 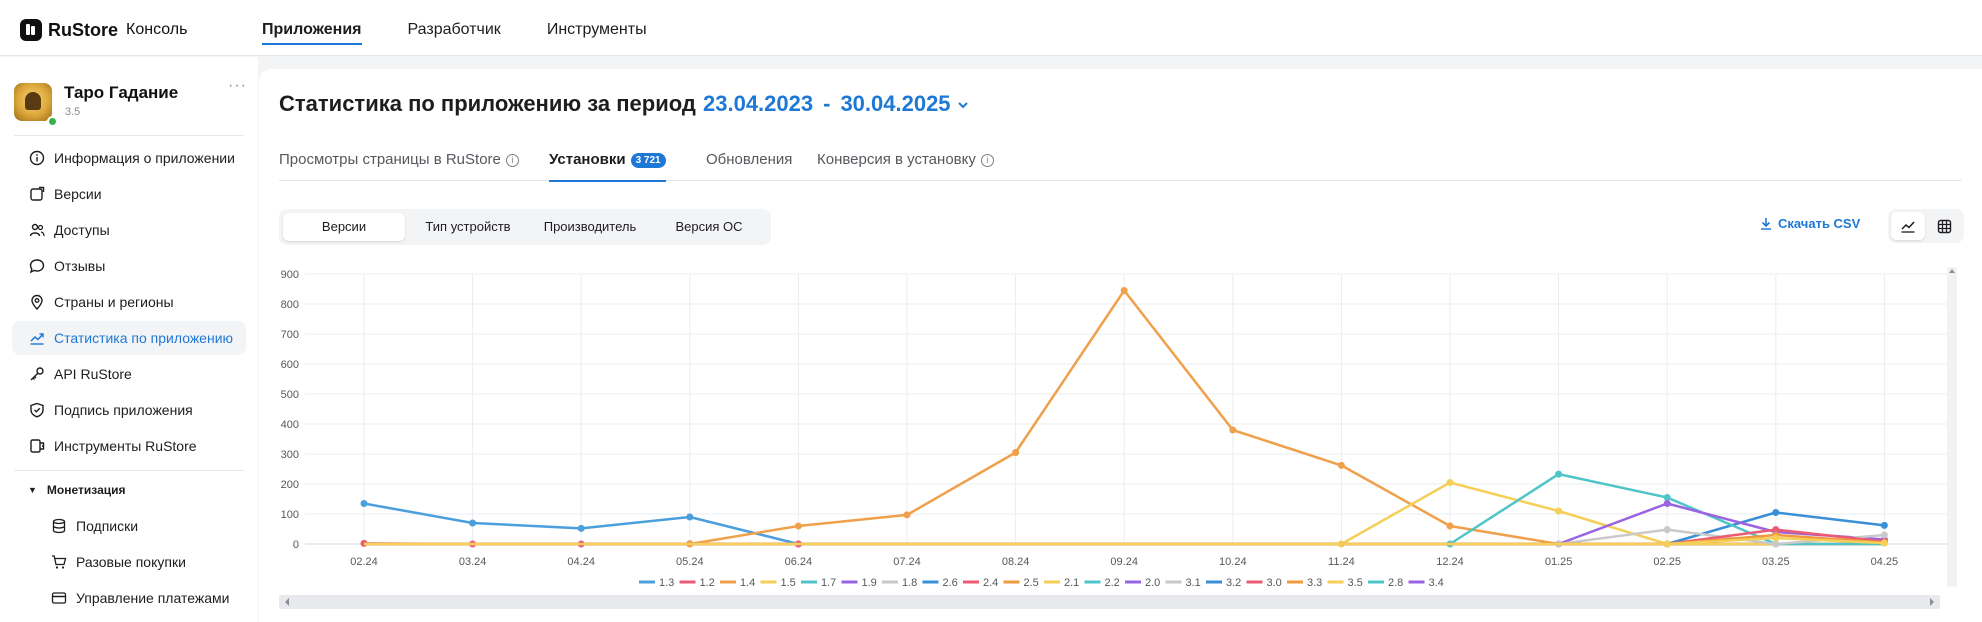 I want to click on legend-item-label: 2.1, so click(x=1071, y=583).